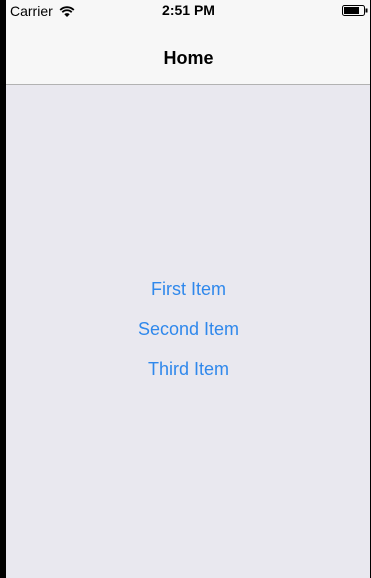 Image resolution: width=371 pixels, height=578 pixels. What do you see at coordinates (188, 329) in the screenshot?
I see `second-item-link: Second Item` at bounding box center [188, 329].